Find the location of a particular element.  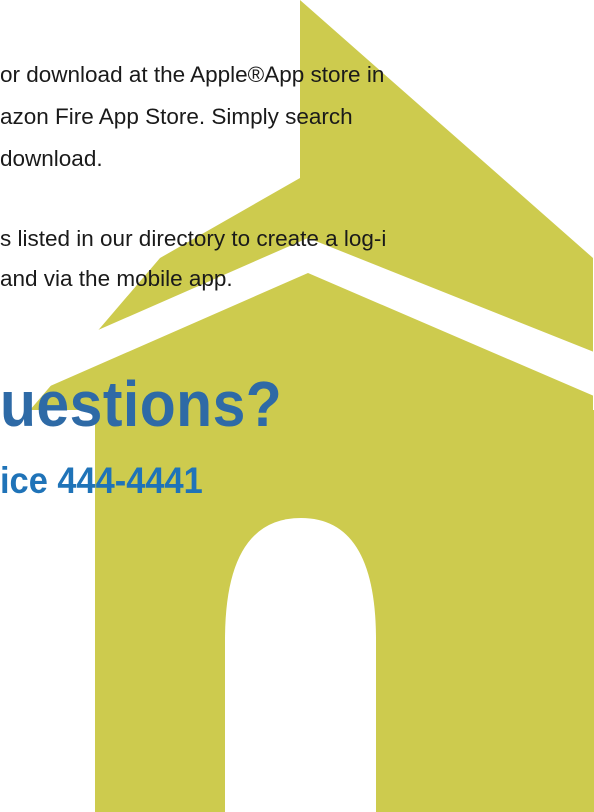

paragraph2-line-2: and via the mobile app. is located at coordinates (116, 278).